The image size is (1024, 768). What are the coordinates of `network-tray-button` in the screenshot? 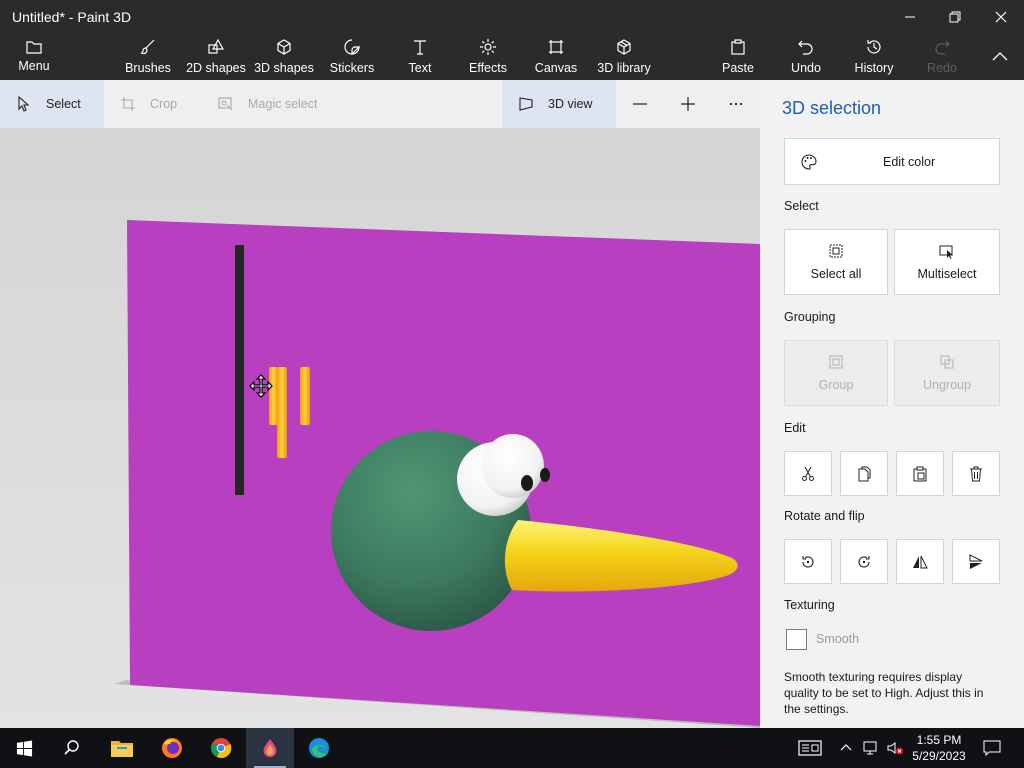 It's located at (871, 748).